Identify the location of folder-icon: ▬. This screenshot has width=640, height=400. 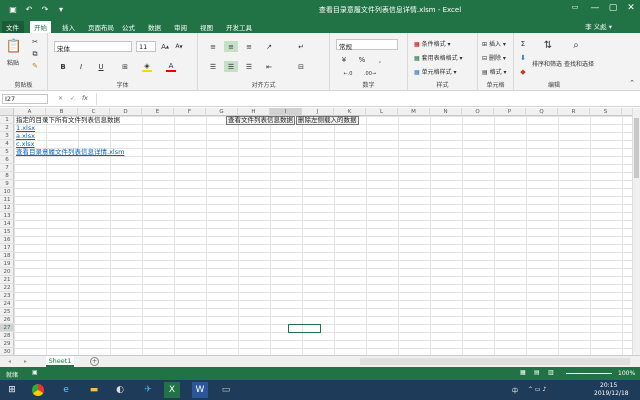
(94, 390).